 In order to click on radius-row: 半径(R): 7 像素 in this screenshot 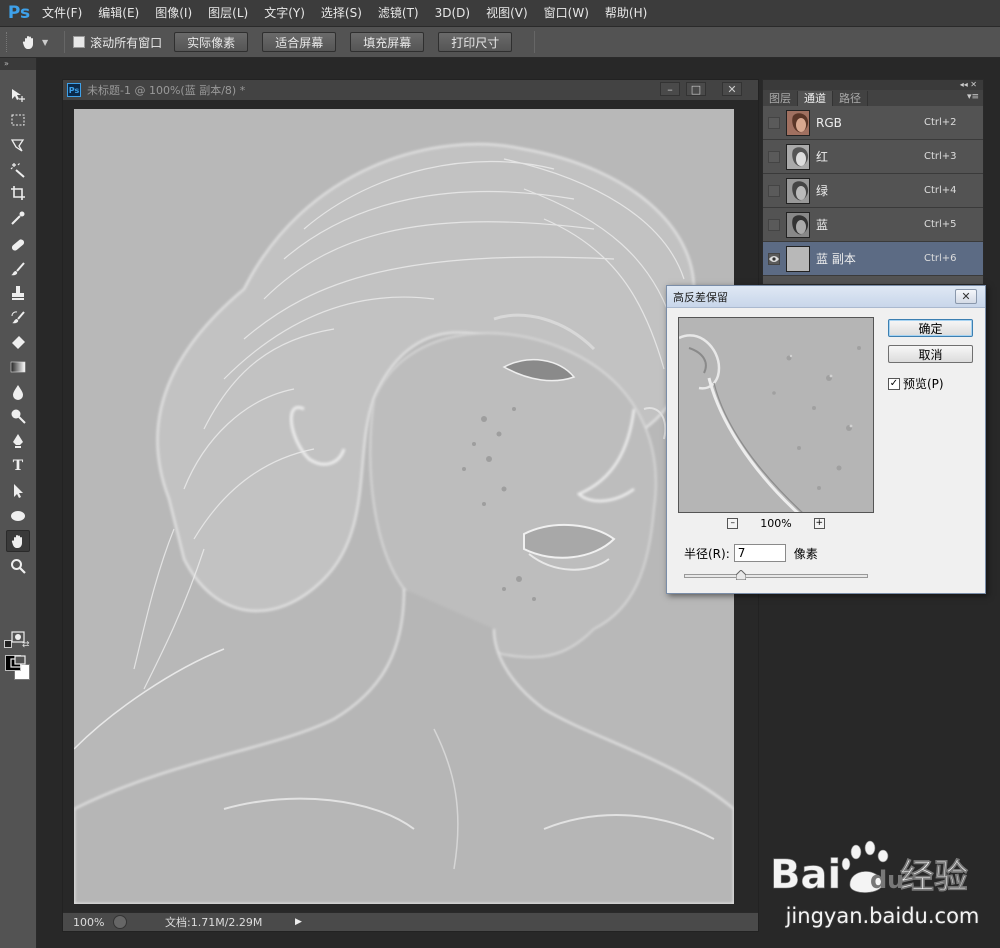, I will do `click(751, 553)`.